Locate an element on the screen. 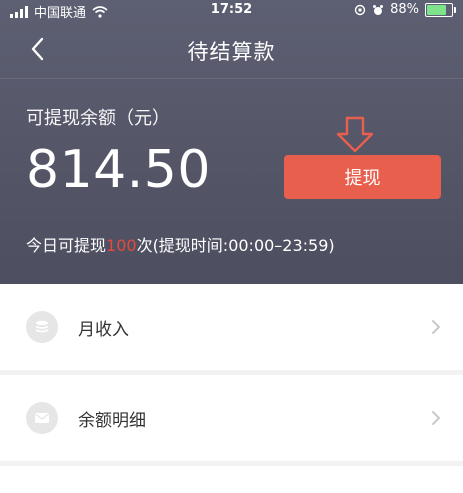  status-right: 88% is located at coordinates (405, 9).